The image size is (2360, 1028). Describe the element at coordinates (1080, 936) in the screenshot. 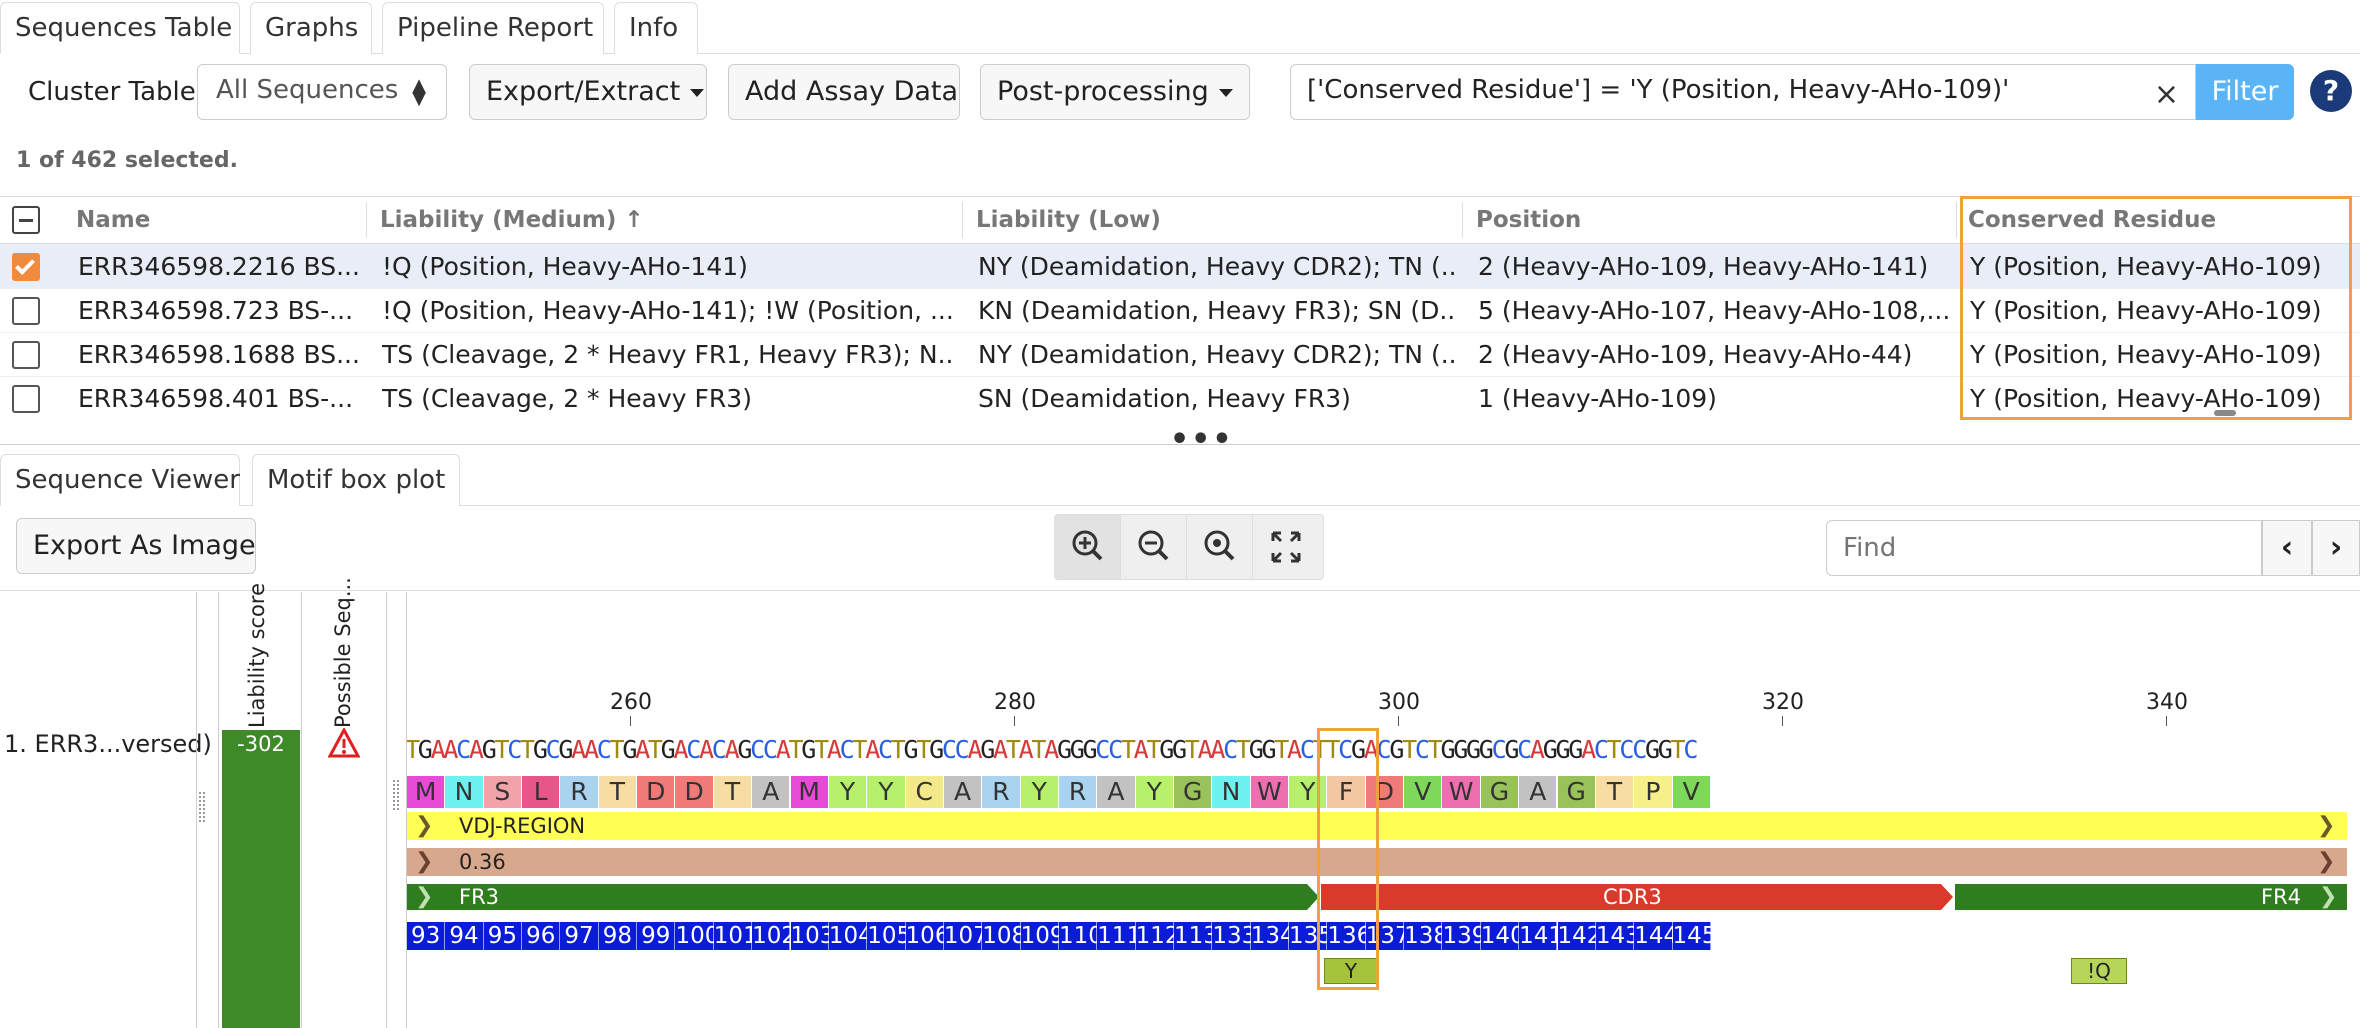

I see `position-number: 110` at that location.